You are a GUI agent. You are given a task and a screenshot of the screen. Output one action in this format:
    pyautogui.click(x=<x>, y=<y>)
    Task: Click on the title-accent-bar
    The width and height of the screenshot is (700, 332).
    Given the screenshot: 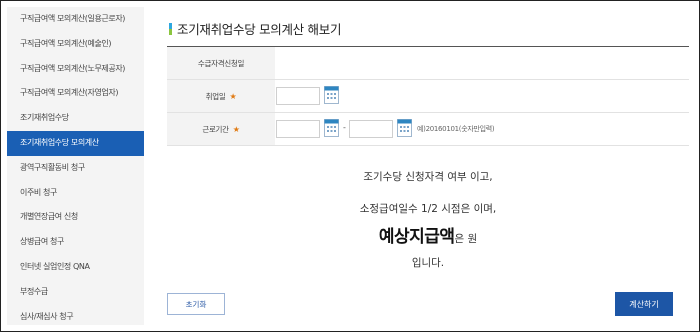 What is the action you would take?
    pyautogui.click(x=170, y=28)
    